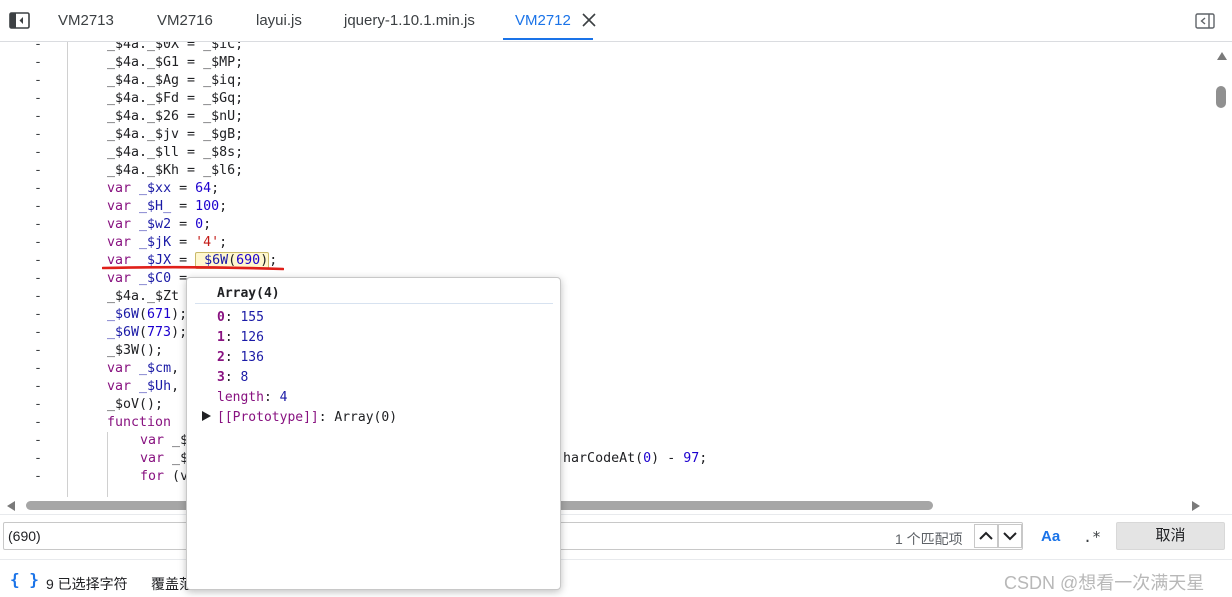  What do you see at coordinates (155, 188) in the screenshot?
I see `code-token: _$xx` at bounding box center [155, 188].